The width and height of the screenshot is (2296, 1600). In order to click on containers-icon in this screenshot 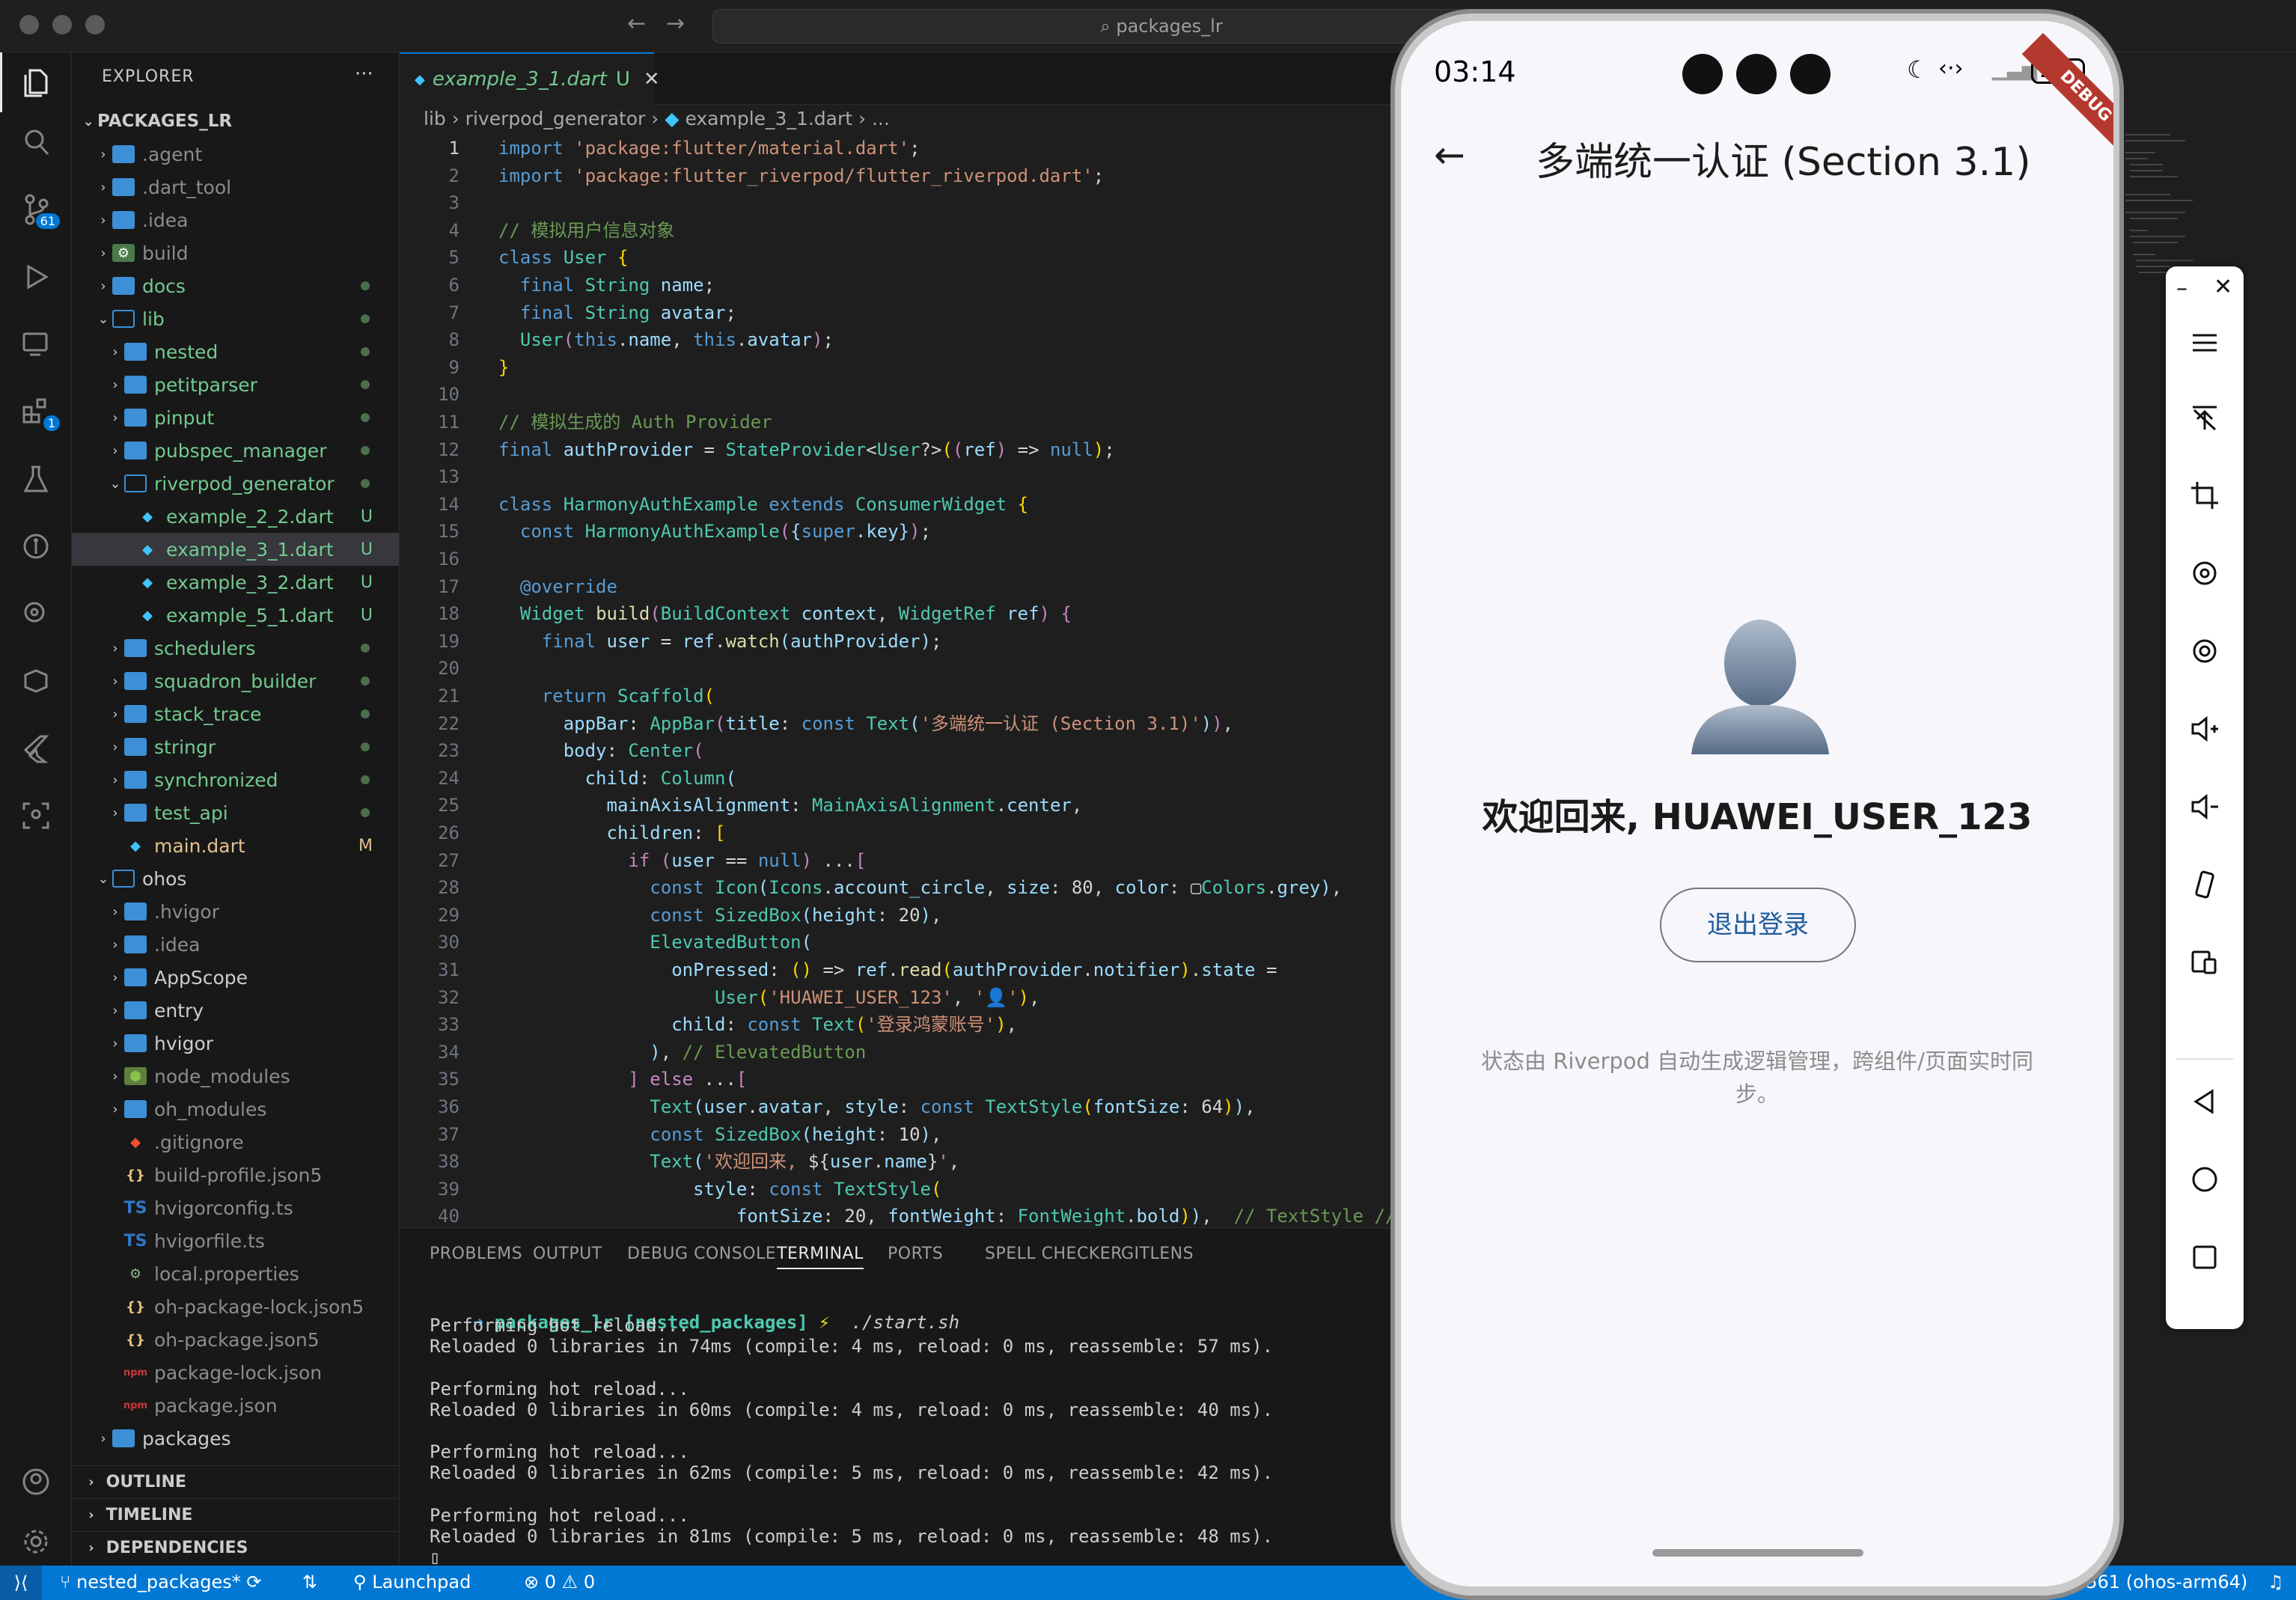, I will do `click(36, 681)`.